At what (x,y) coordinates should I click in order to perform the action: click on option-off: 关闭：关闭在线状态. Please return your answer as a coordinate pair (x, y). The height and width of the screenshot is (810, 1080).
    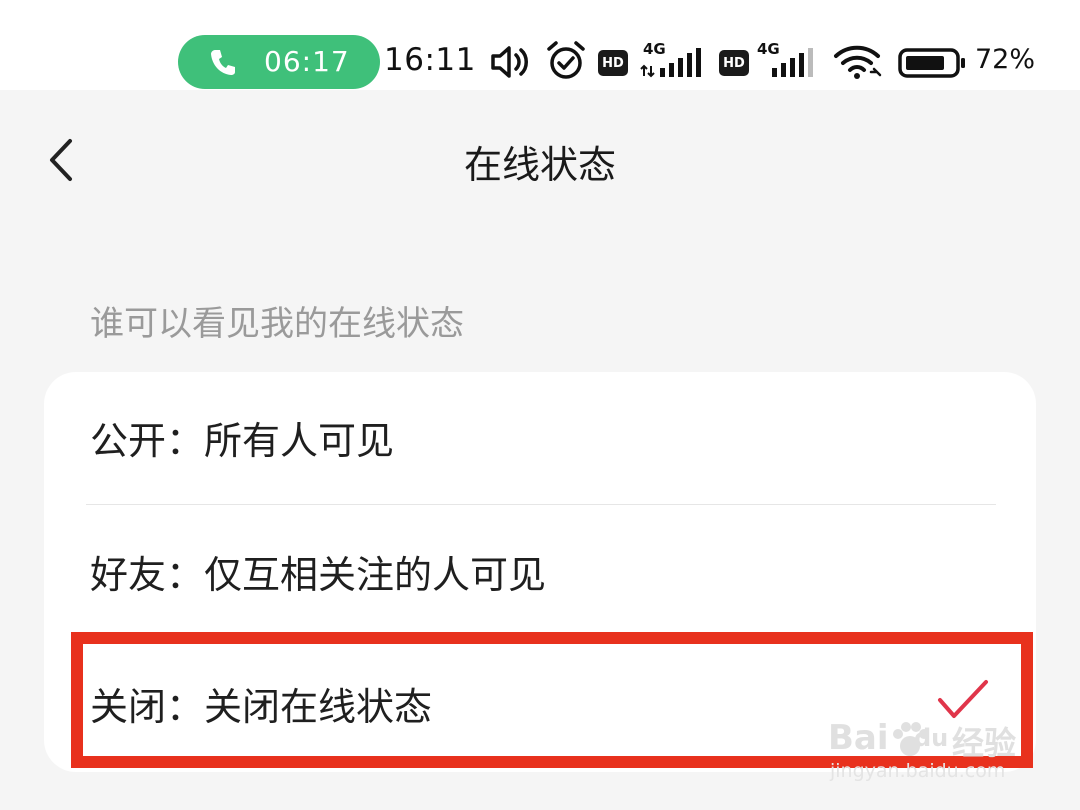
    Looking at the image, I should click on (540, 703).